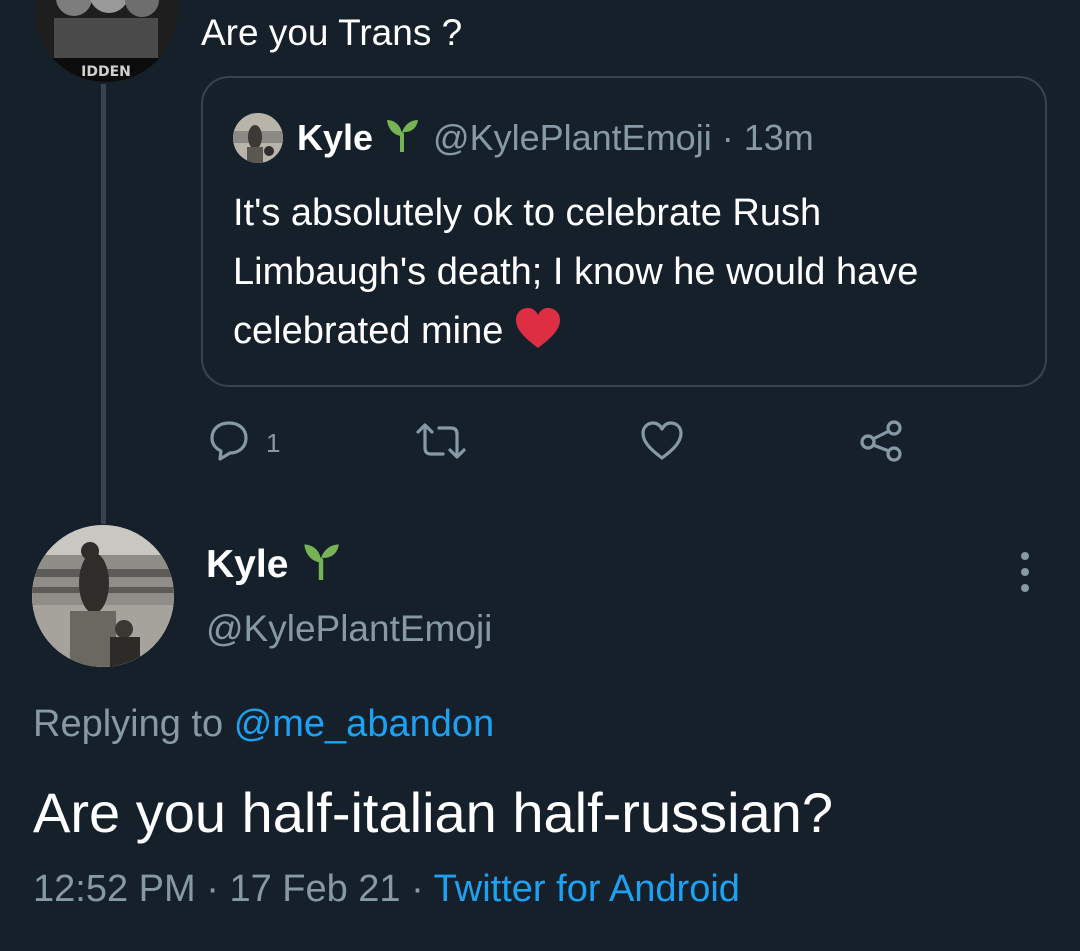 The width and height of the screenshot is (1080, 951). Describe the element at coordinates (114, 889) in the screenshot. I see `tweet-time: 12:52 PM` at that location.